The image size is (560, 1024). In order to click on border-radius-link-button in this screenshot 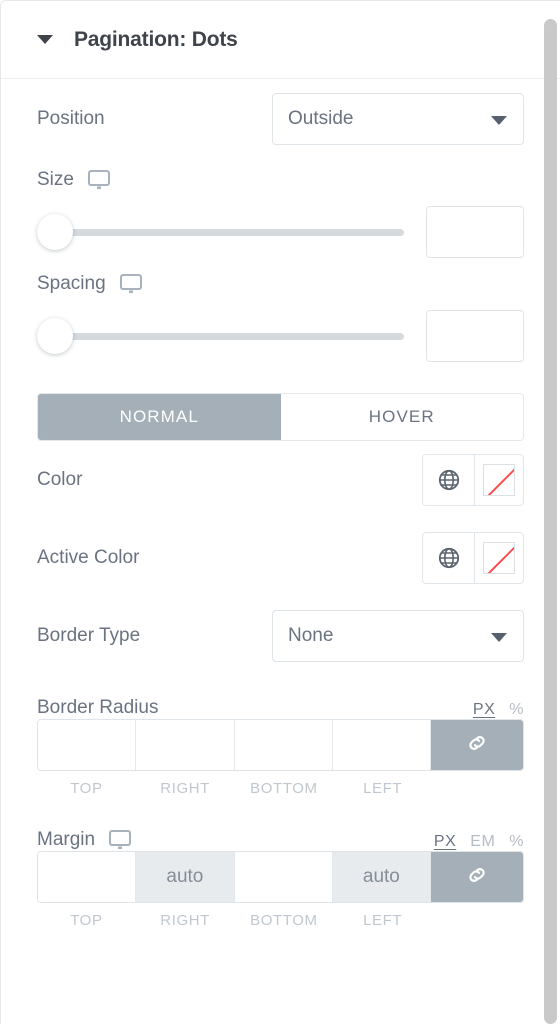, I will do `click(477, 745)`.